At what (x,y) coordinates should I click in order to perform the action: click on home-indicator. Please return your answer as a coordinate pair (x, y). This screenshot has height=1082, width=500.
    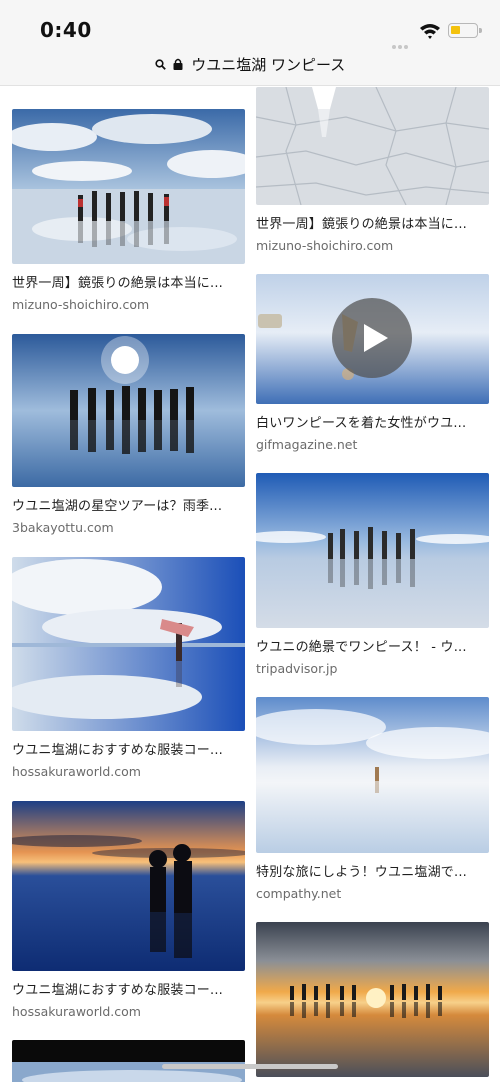
    Looking at the image, I should click on (250, 1066).